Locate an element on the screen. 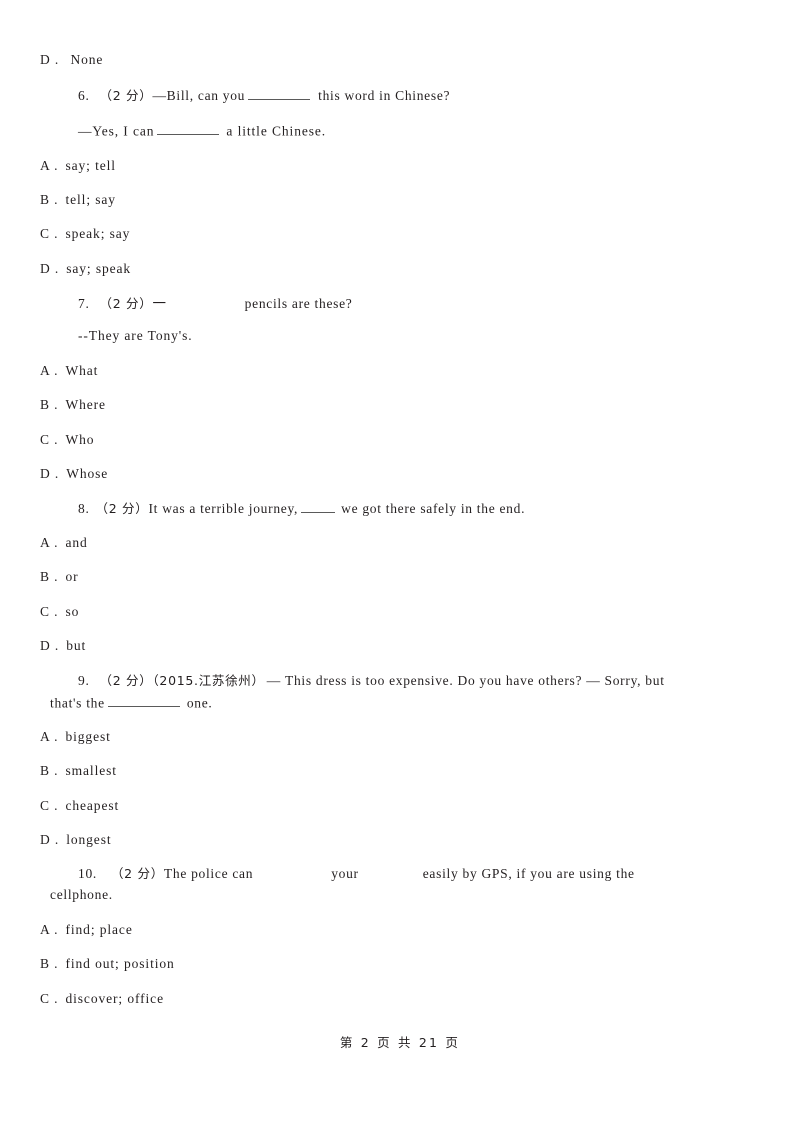  option-text: longest is located at coordinates (89, 839).